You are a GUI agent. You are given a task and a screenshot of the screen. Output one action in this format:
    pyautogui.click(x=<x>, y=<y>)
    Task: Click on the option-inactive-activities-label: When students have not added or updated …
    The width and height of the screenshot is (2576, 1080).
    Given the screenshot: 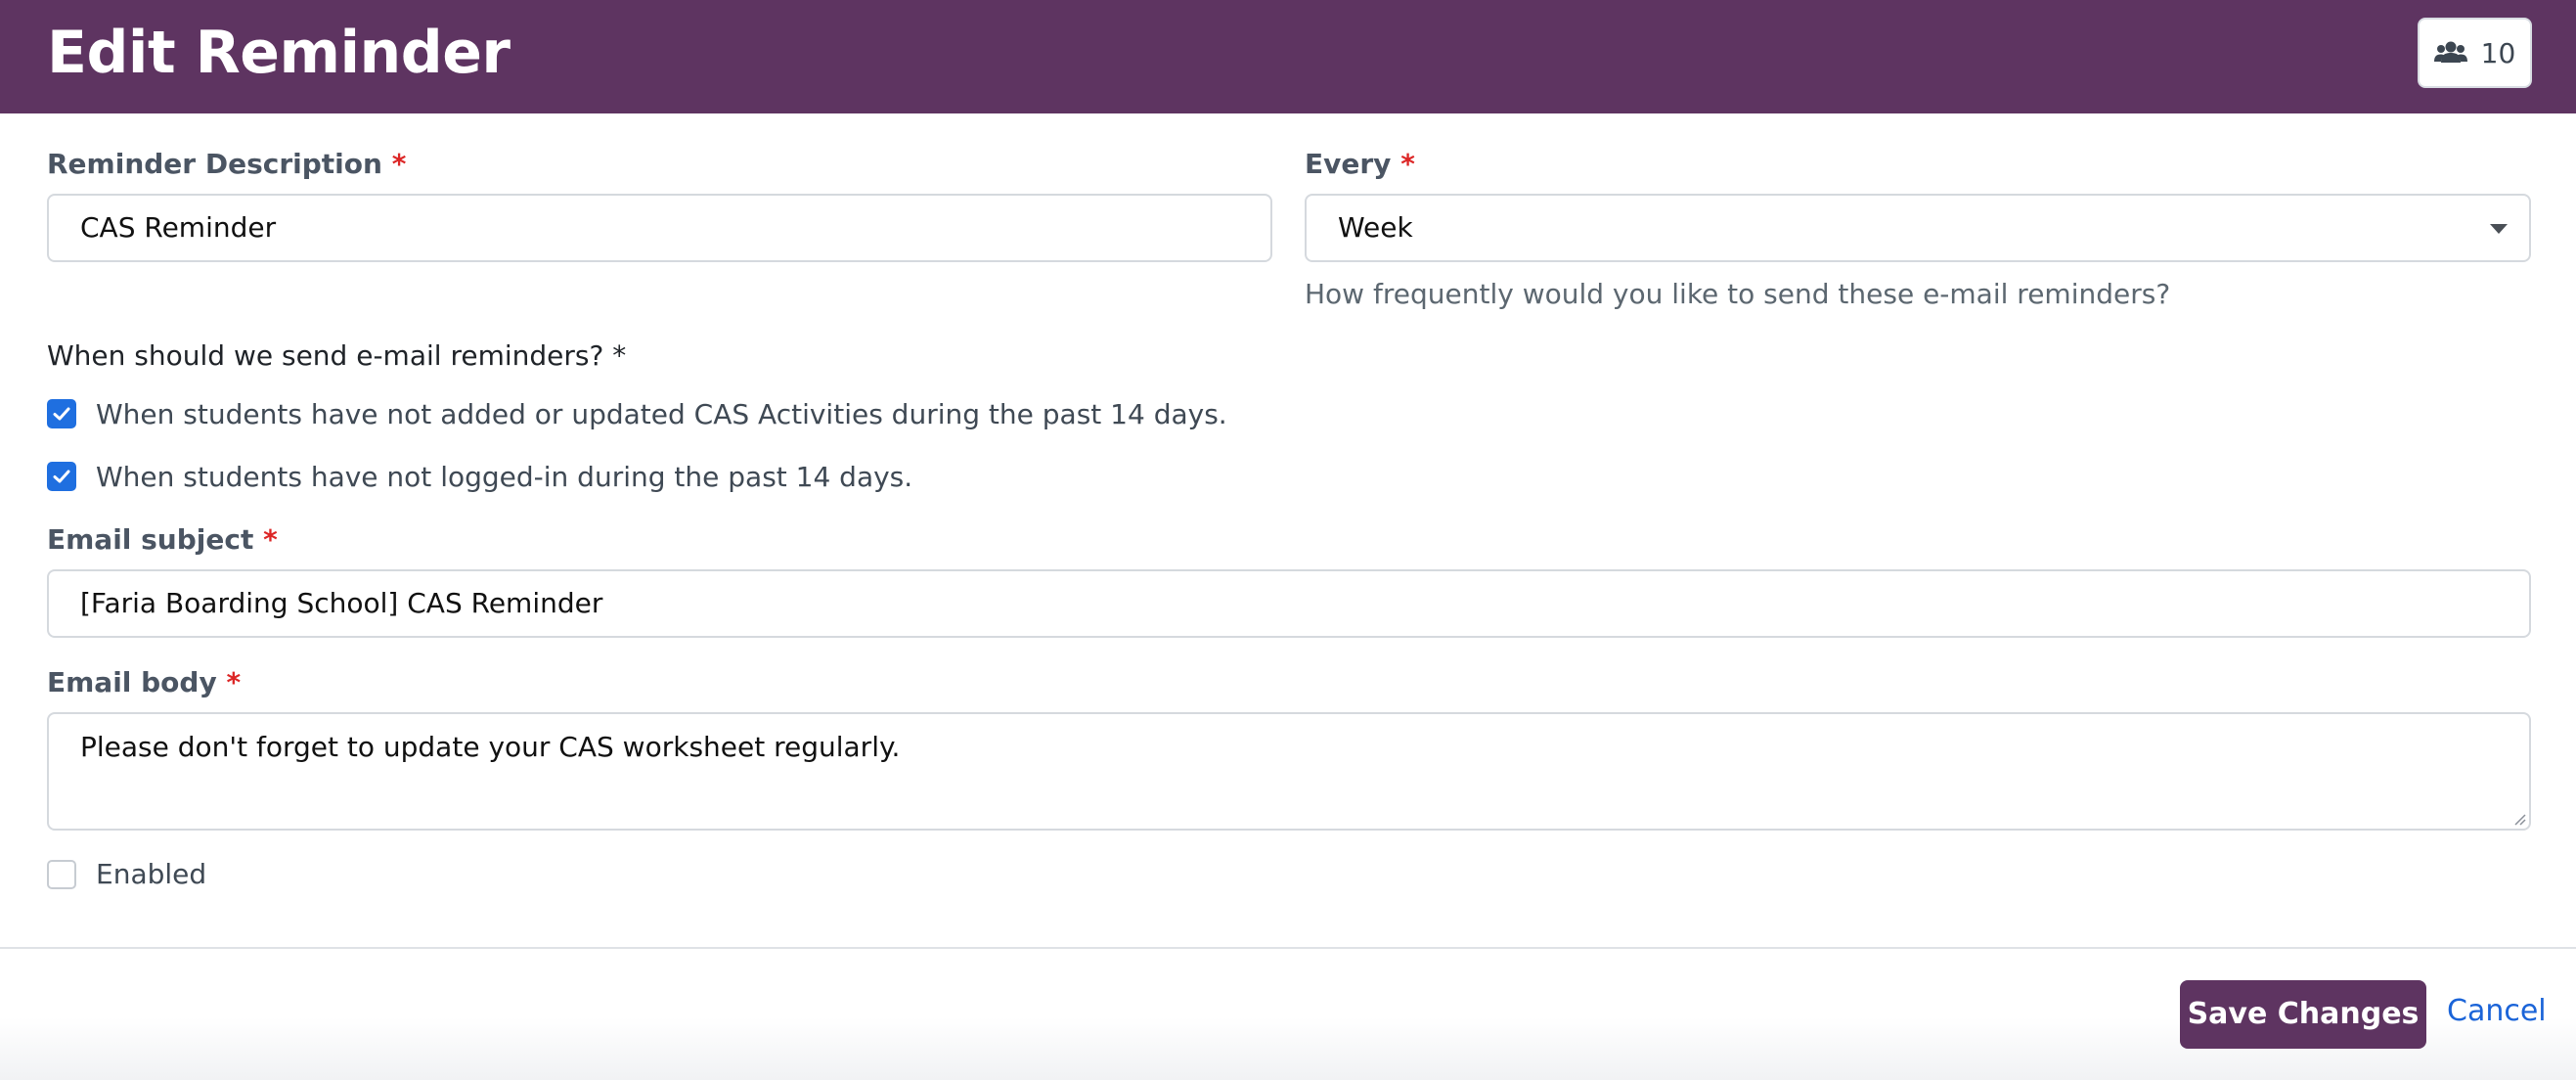 What is the action you would take?
    pyautogui.click(x=661, y=414)
    